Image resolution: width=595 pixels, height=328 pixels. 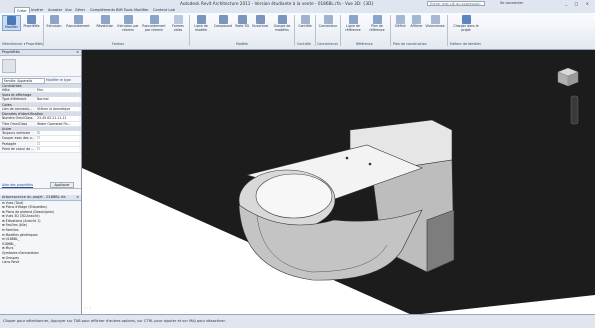 What do you see at coordinates (154, 19) in the screenshot?
I see `swept-blend-icon` at bounding box center [154, 19].